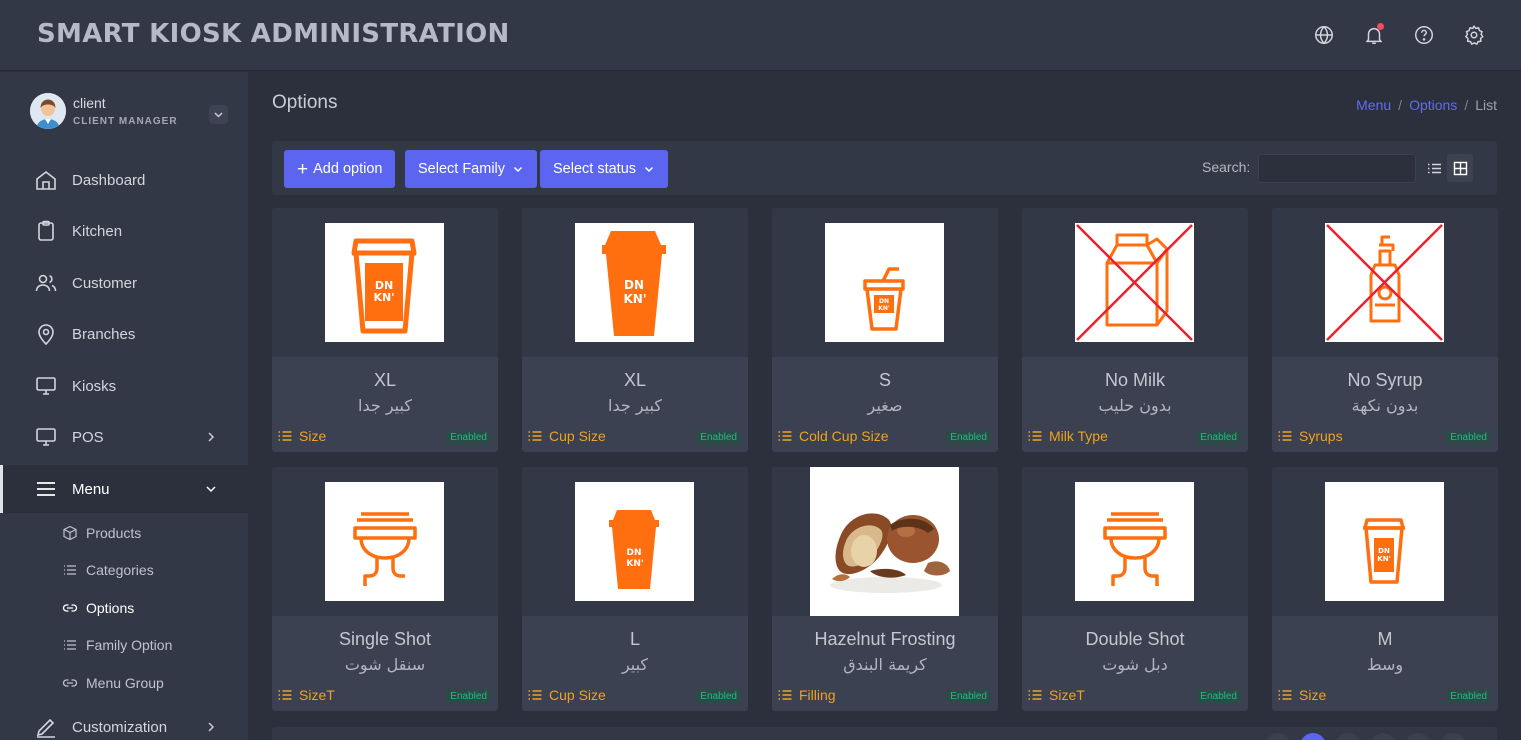 The width and height of the screenshot is (1521, 740). I want to click on sidebar-subitem-menu-group: Menu Group, so click(124, 683).